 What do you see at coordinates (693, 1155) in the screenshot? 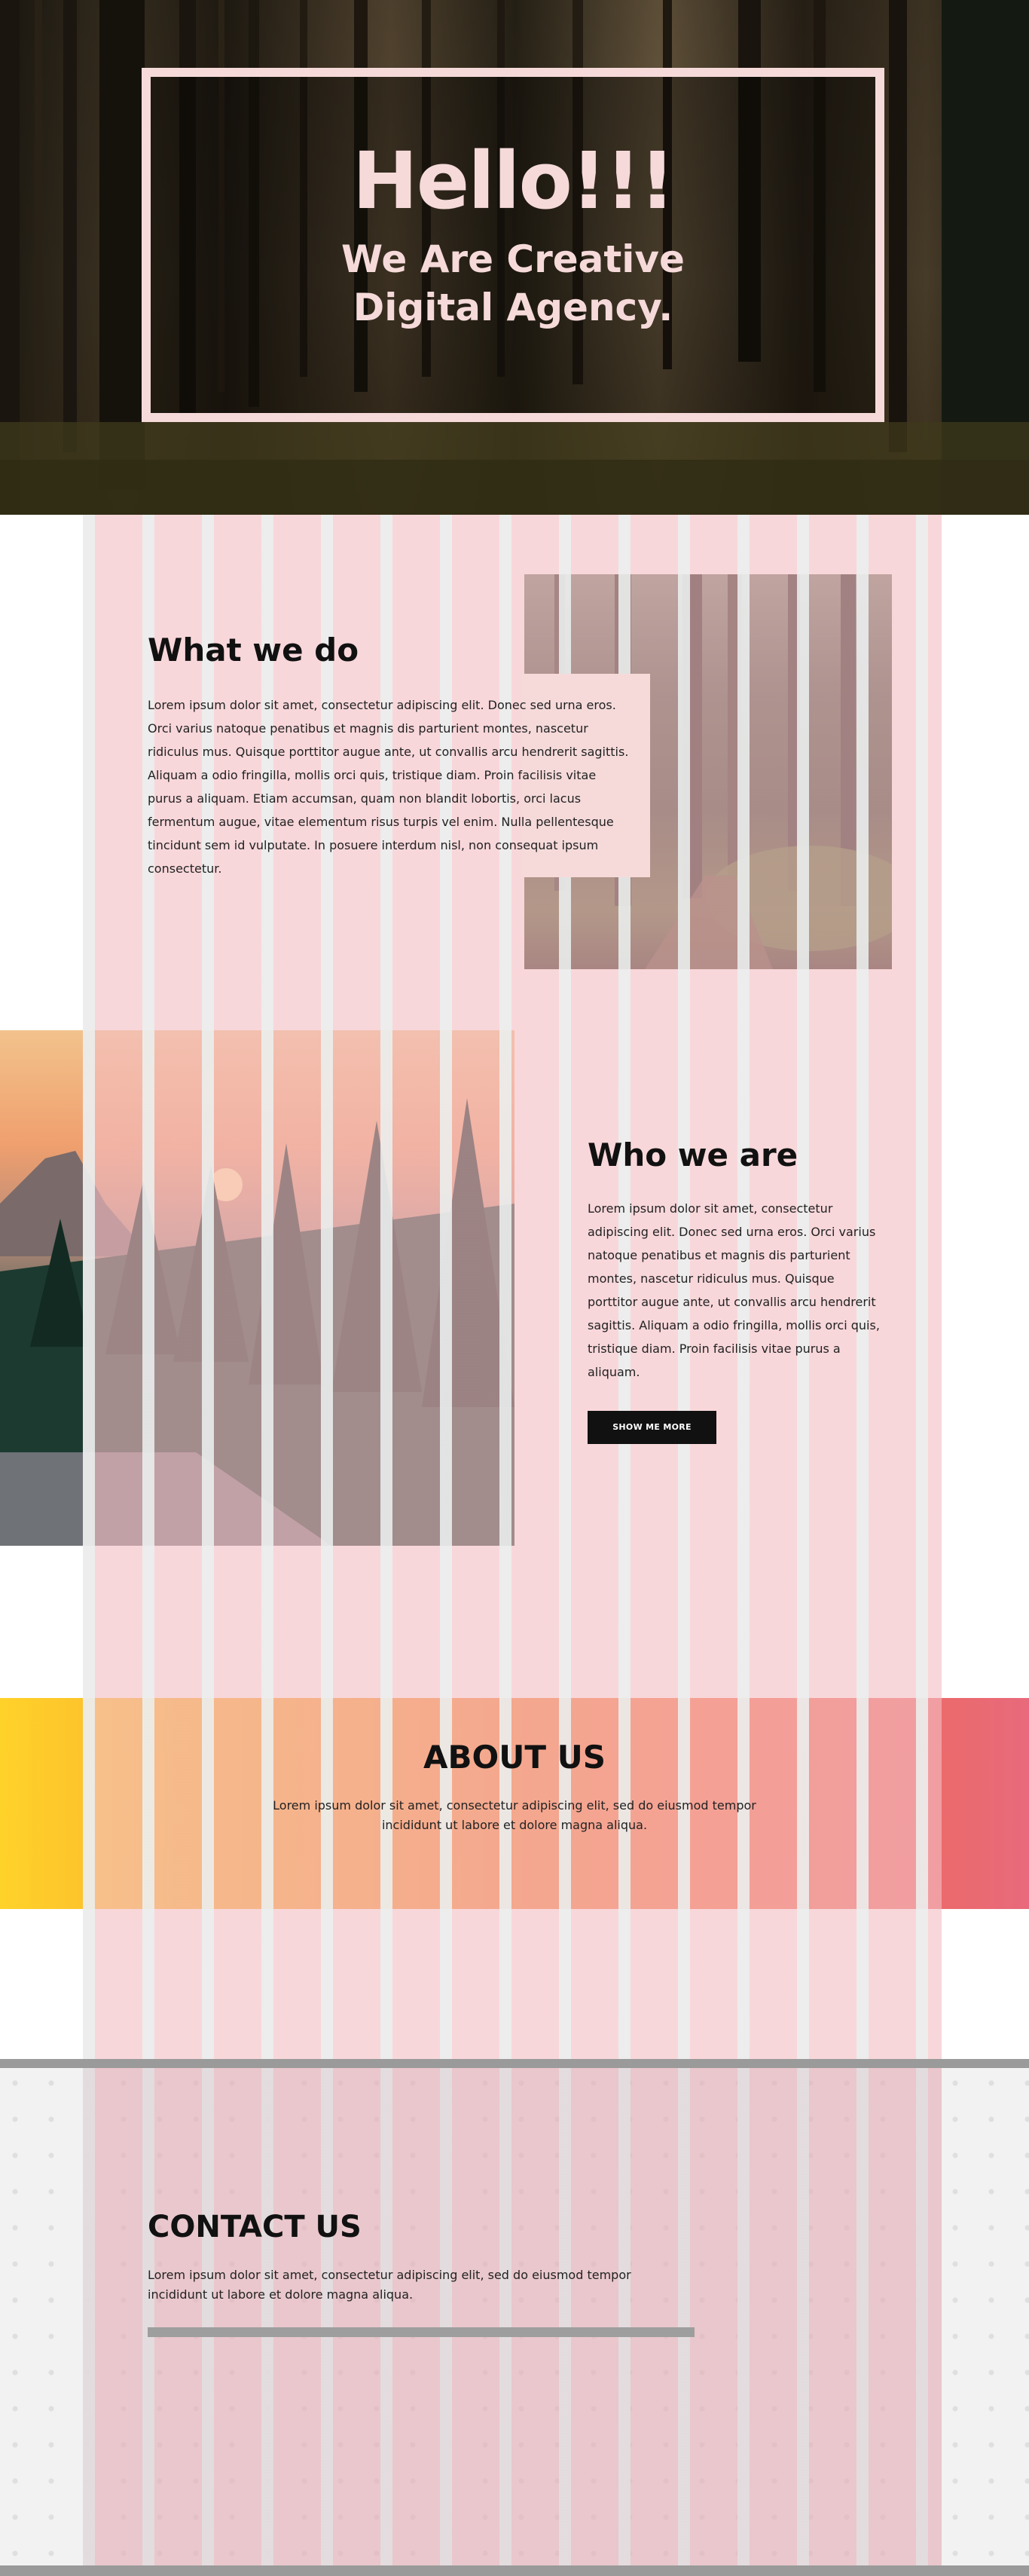
I see `who-we-are-title: Who we are` at bounding box center [693, 1155].